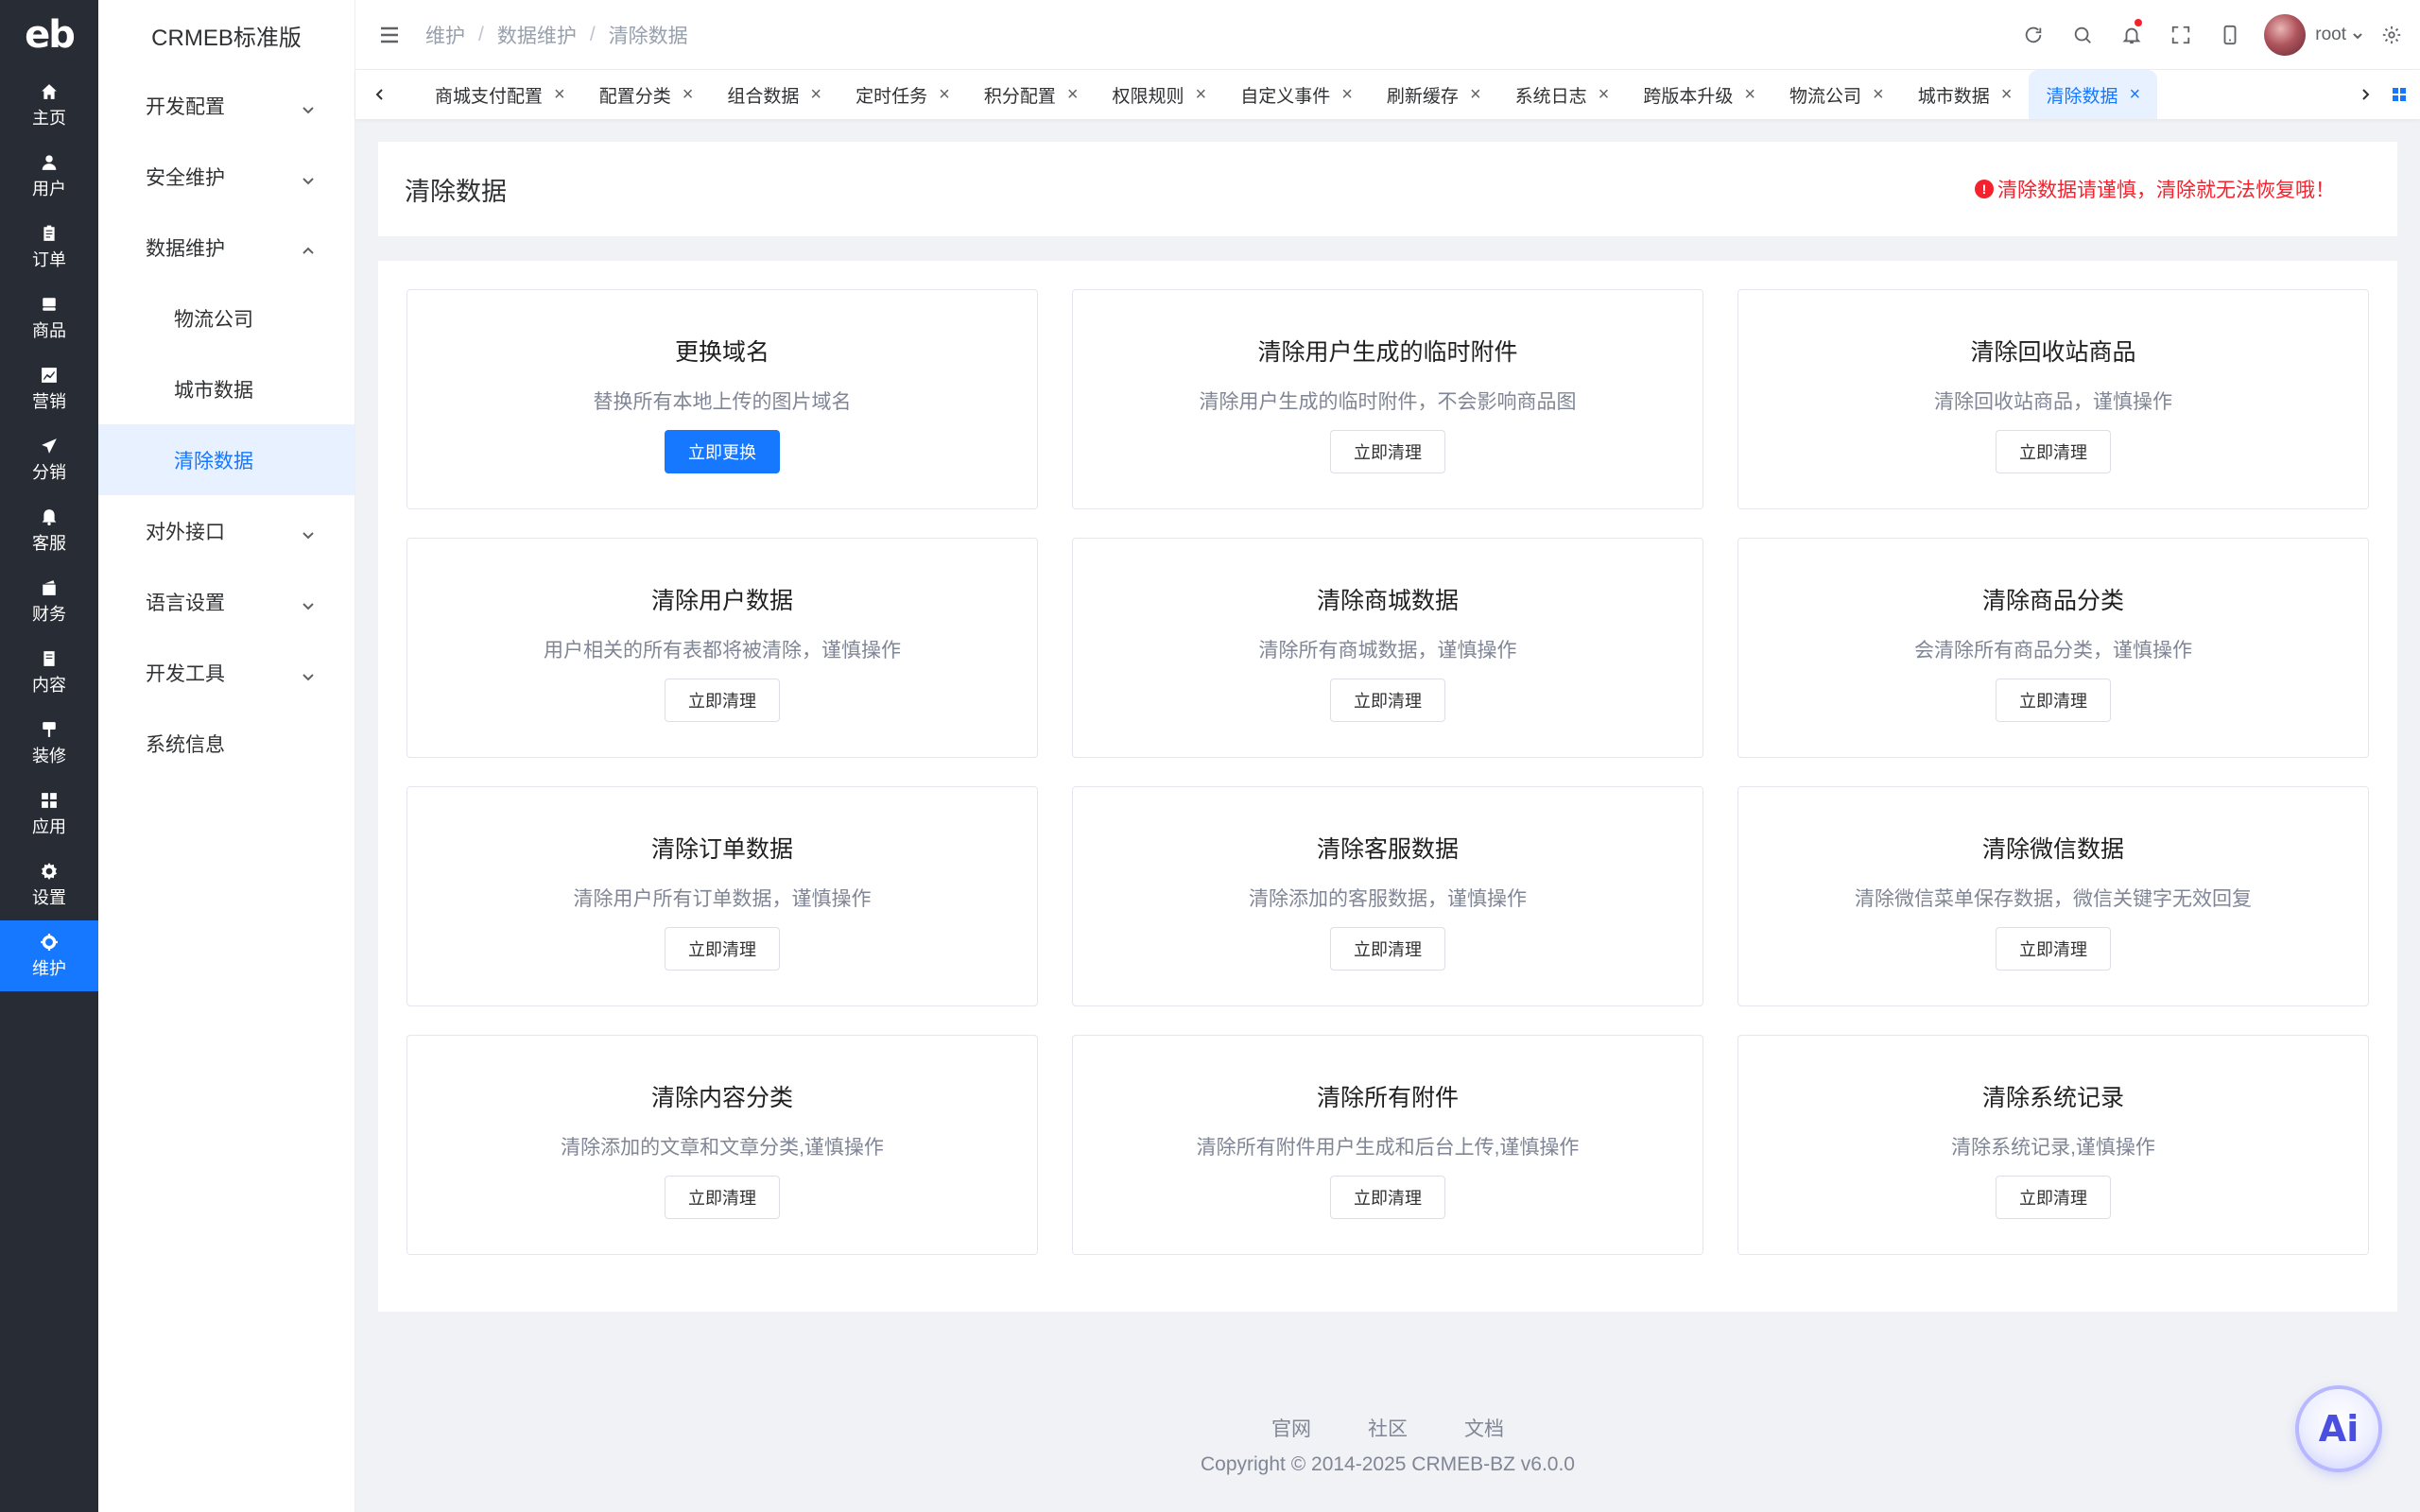  I want to click on card-desc: 用户相关的所有表都将被清除，谨慎操作, so click(722, 651).